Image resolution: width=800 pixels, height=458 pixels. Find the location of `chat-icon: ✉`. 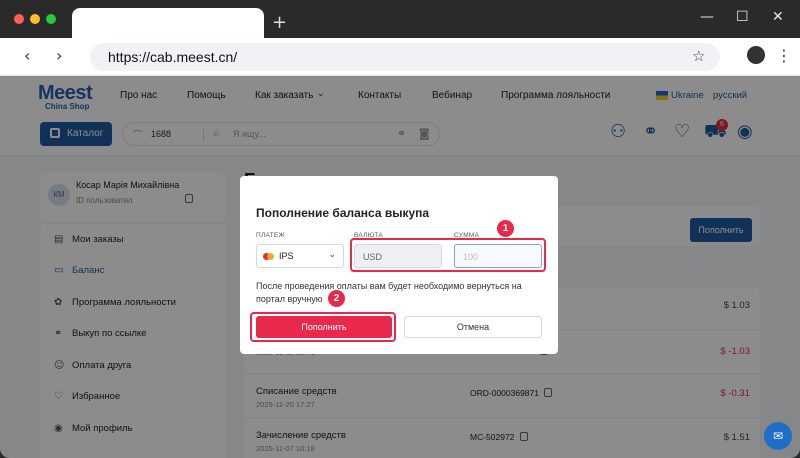

chat-icon: ✉ is located at coordinates (778, 436).